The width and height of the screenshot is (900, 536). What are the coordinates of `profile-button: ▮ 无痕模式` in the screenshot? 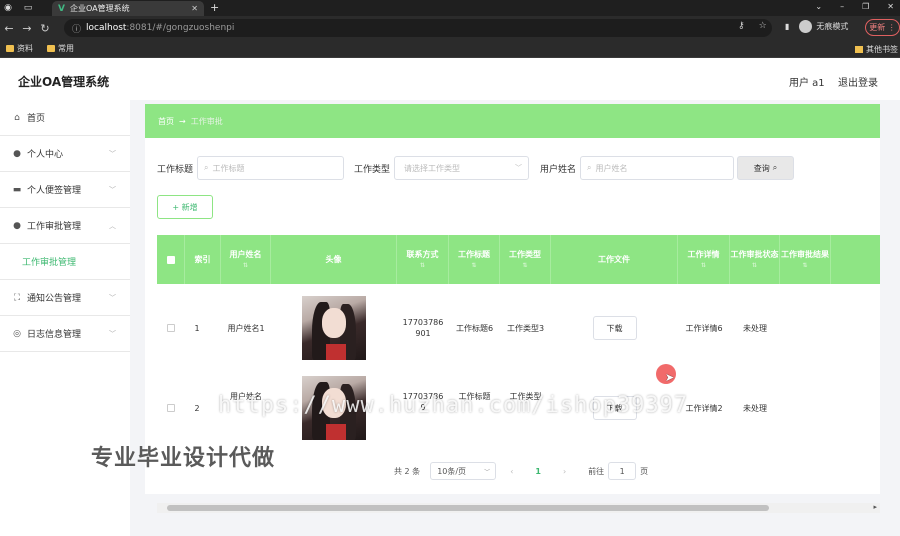 It's located at (816, 26).